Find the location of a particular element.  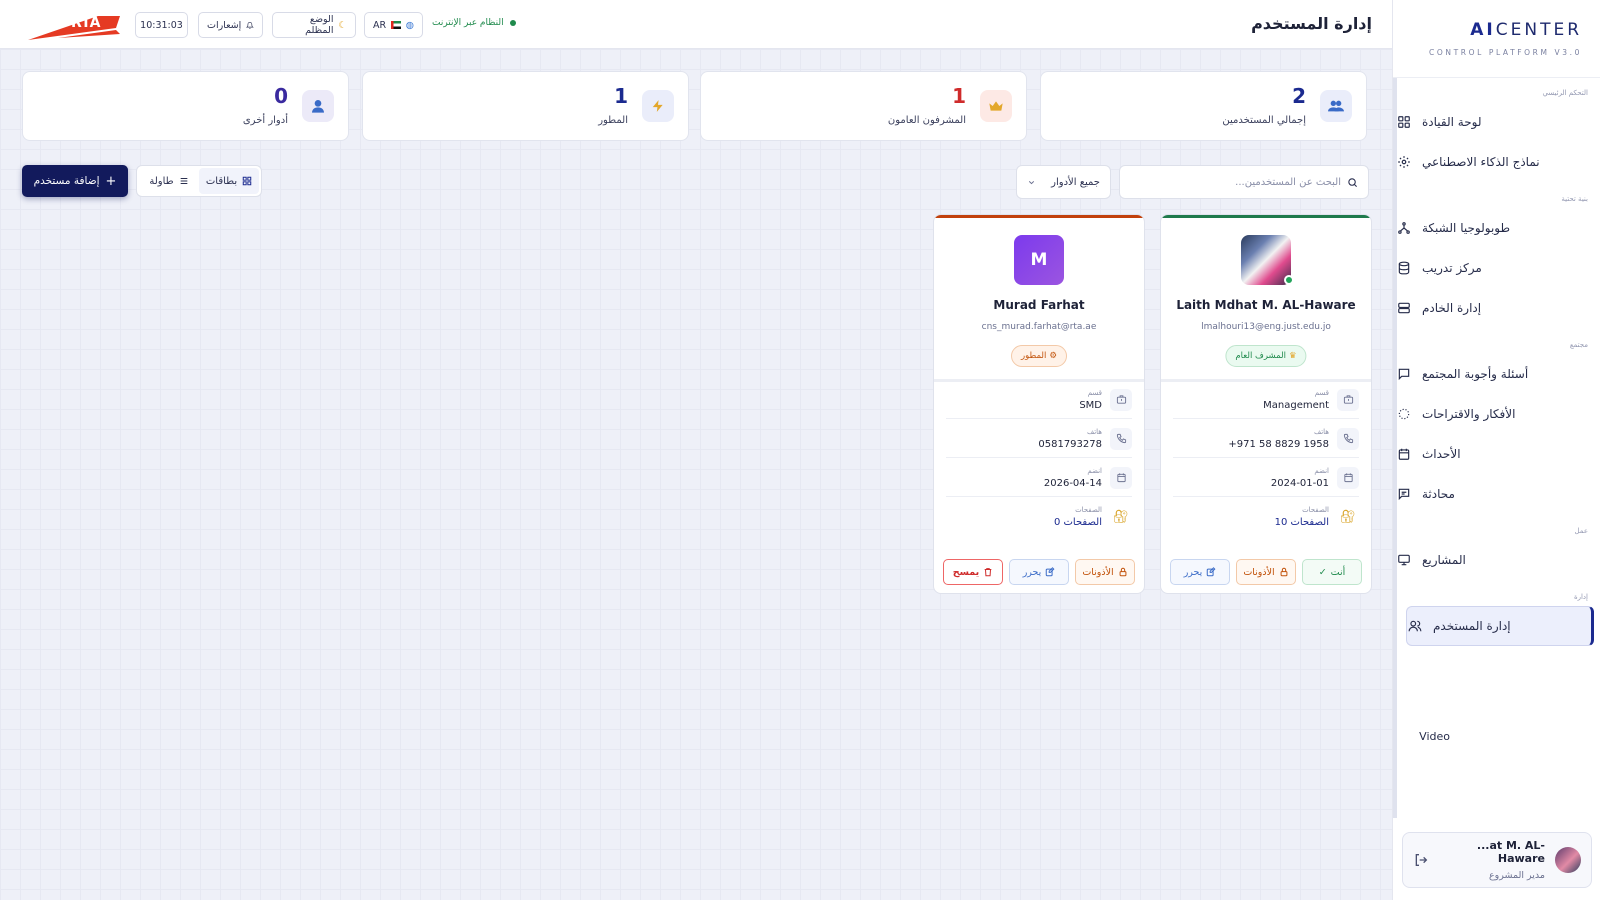

sidebar-item-network-topology: طوبولوجيا الشبكة is located at coordinates (1498, 228).